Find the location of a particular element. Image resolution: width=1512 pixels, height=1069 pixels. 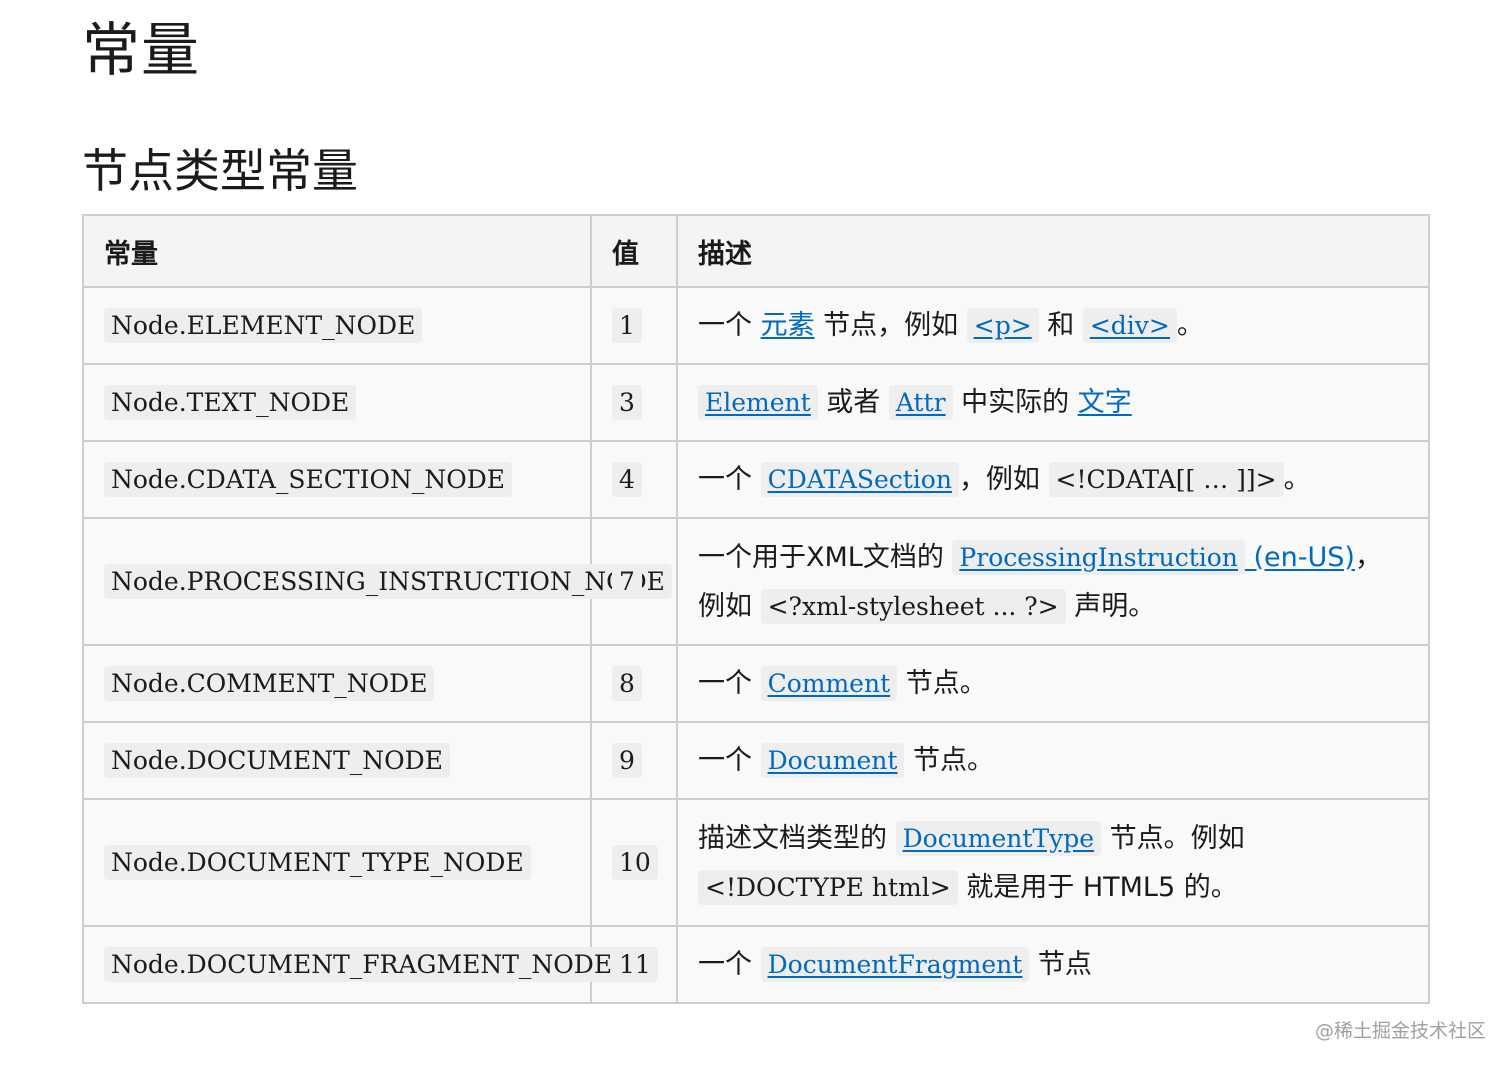

description-text: 描述文档类型的 is located at coordinates (797, 838).